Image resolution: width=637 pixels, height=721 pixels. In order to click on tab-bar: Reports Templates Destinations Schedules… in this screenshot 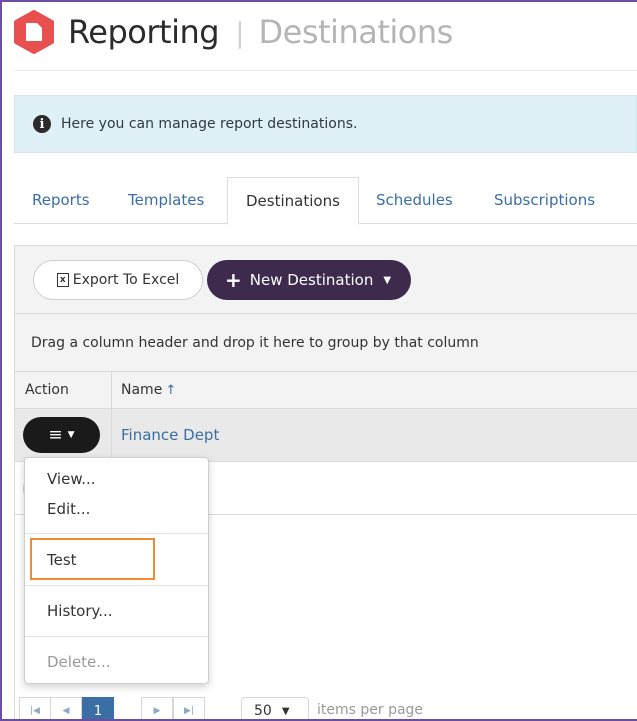, I will do `click(325, 201)`.